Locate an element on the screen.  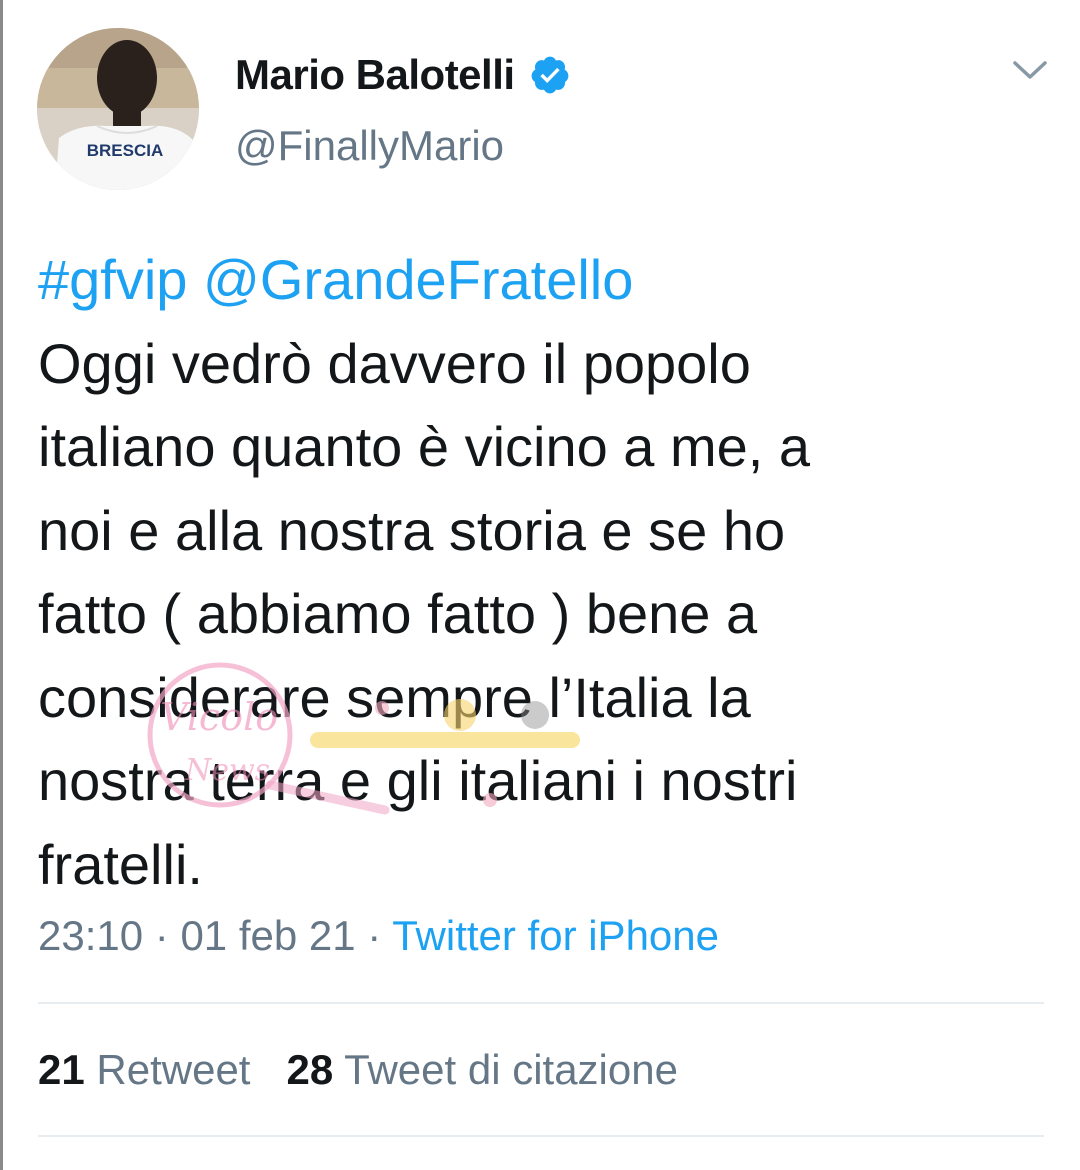
user-name-row: Mario Balotelli is located at coordinates (403, 75).